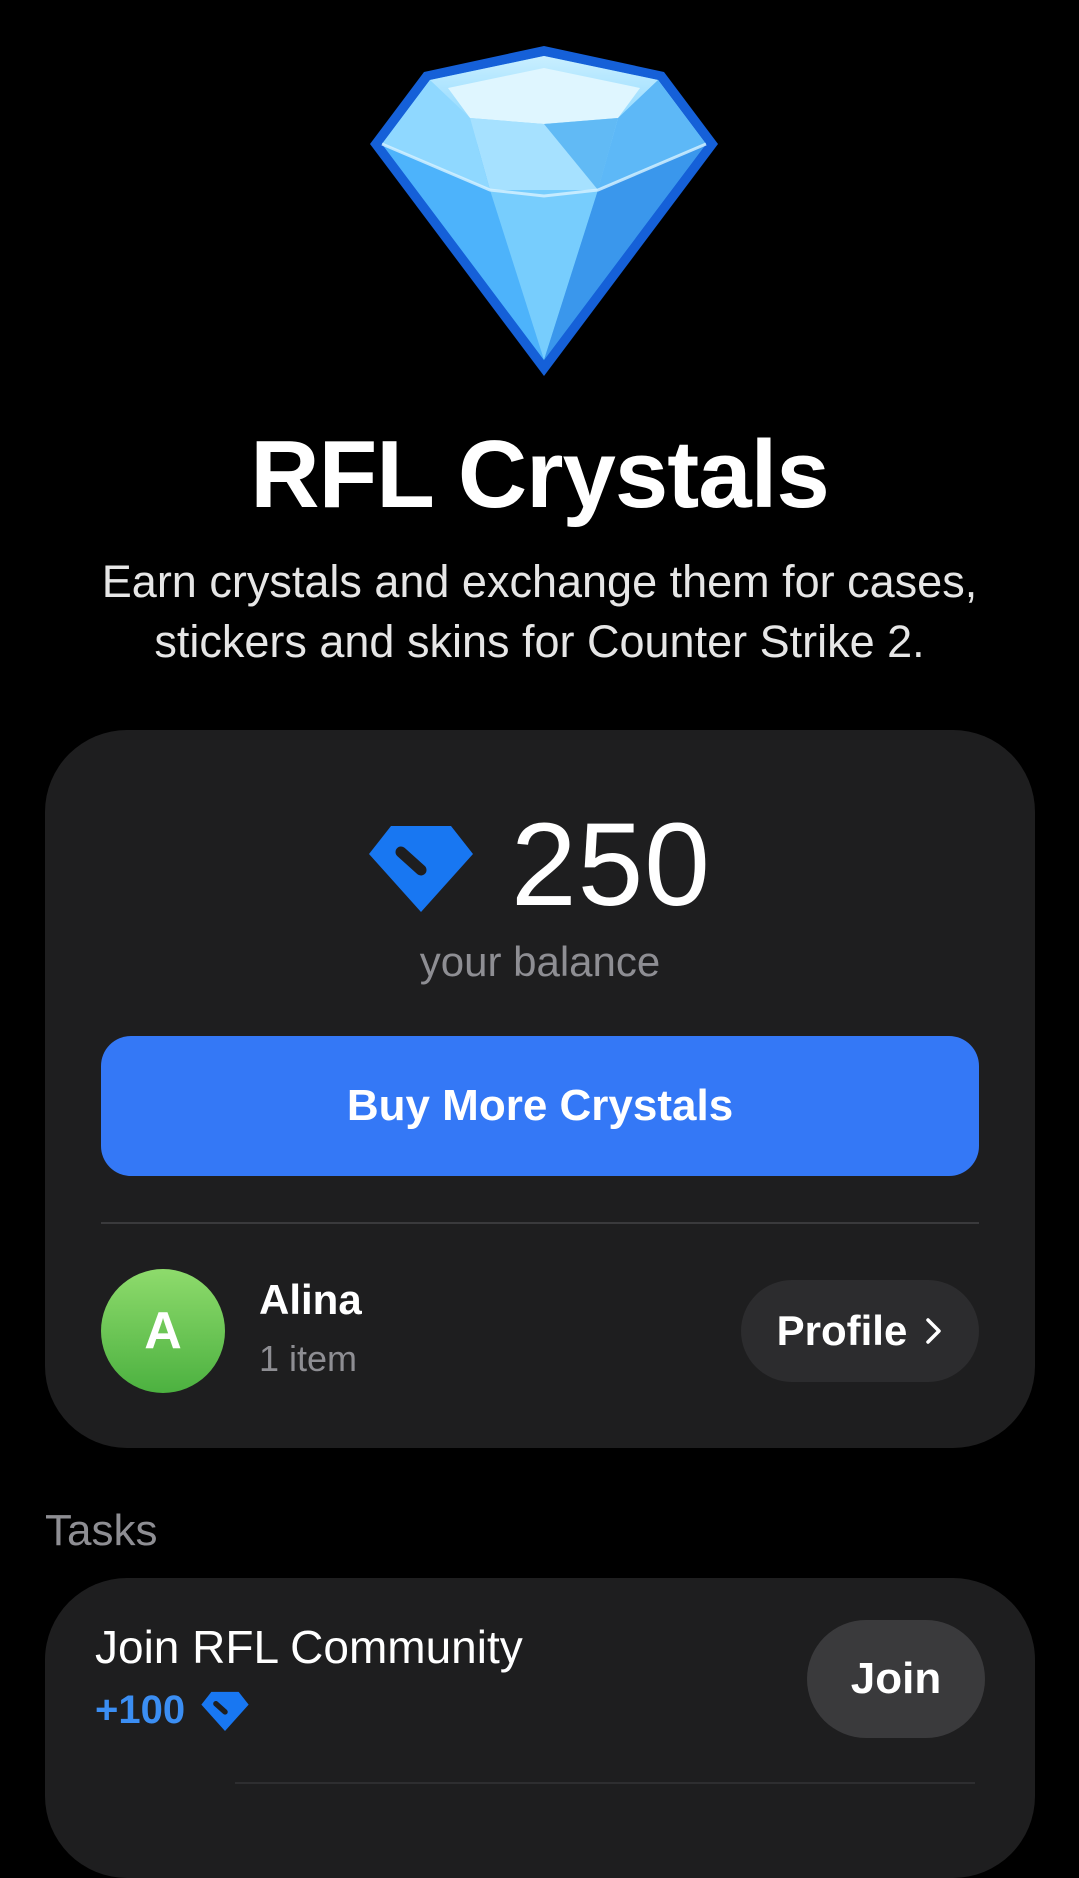  Describe the element at coordinates (140, 1710) in the screenshot. I see `task-reward-amount: +100` at that location.